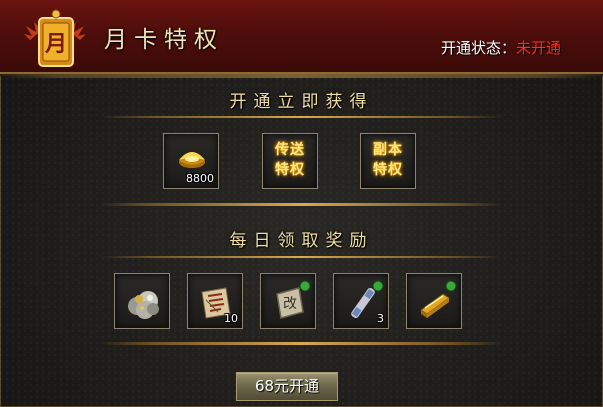 The image size is (603, 407). I want to click on teleport-privilege-icon: 传送 特权, so click(290, 160).